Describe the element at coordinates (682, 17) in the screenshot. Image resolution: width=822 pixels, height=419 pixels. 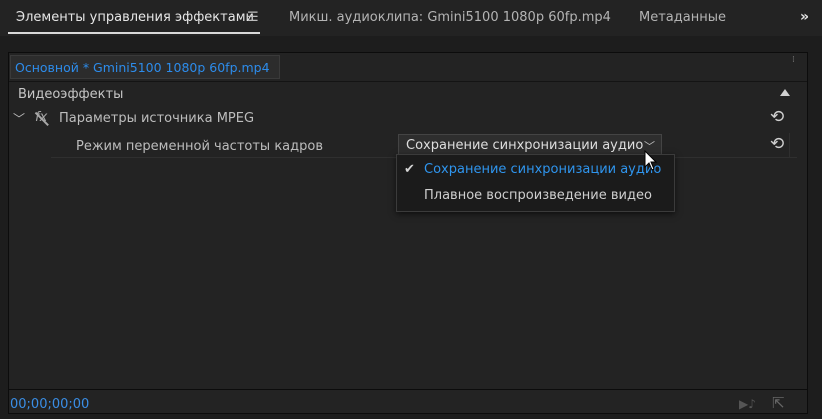
I see `tab-metadata: Метаданные` at that location.